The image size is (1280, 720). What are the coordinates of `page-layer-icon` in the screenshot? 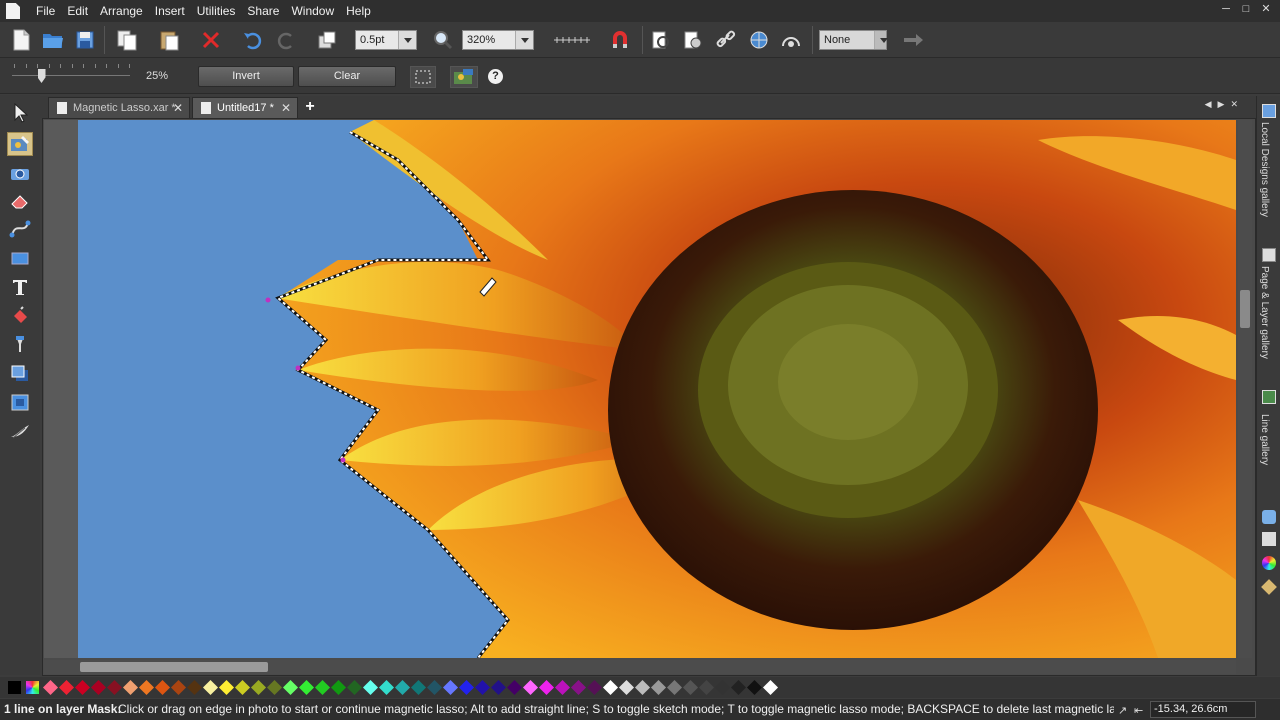 It's located at (1269, 255).